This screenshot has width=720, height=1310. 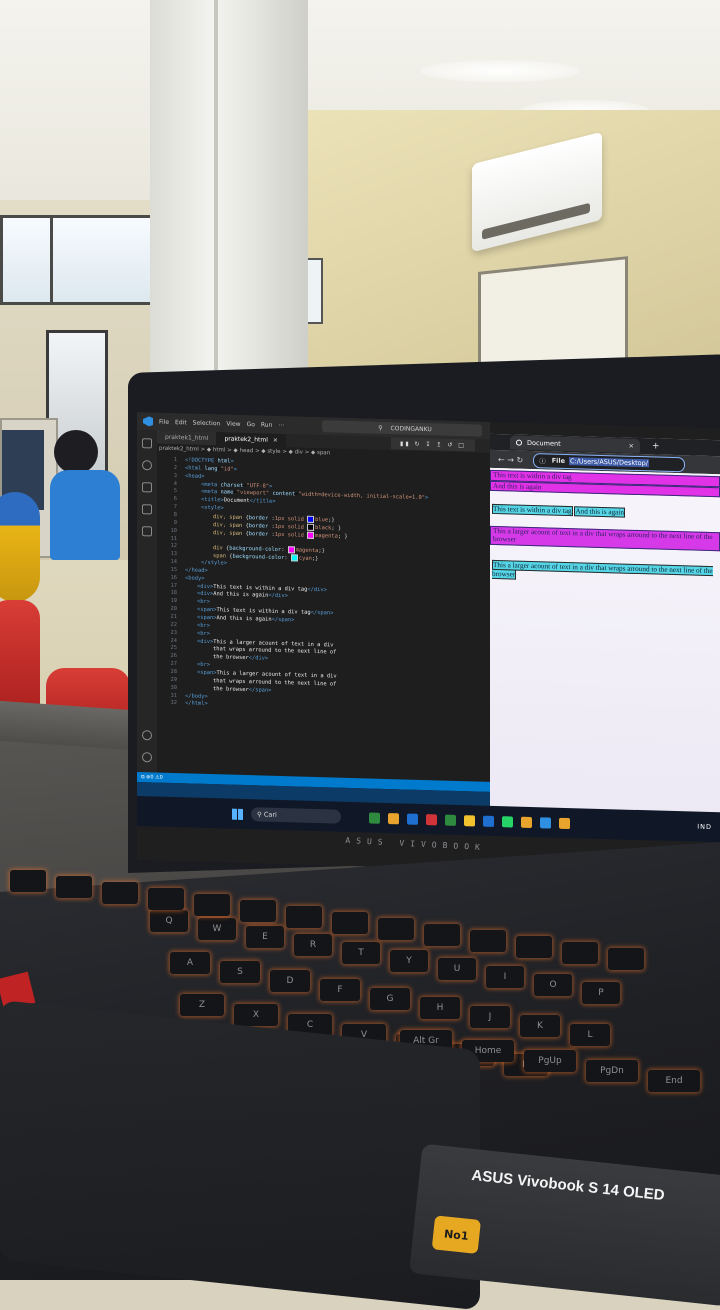 I want to click on tab-label: praktek1_html, so click(x=187, y=437).